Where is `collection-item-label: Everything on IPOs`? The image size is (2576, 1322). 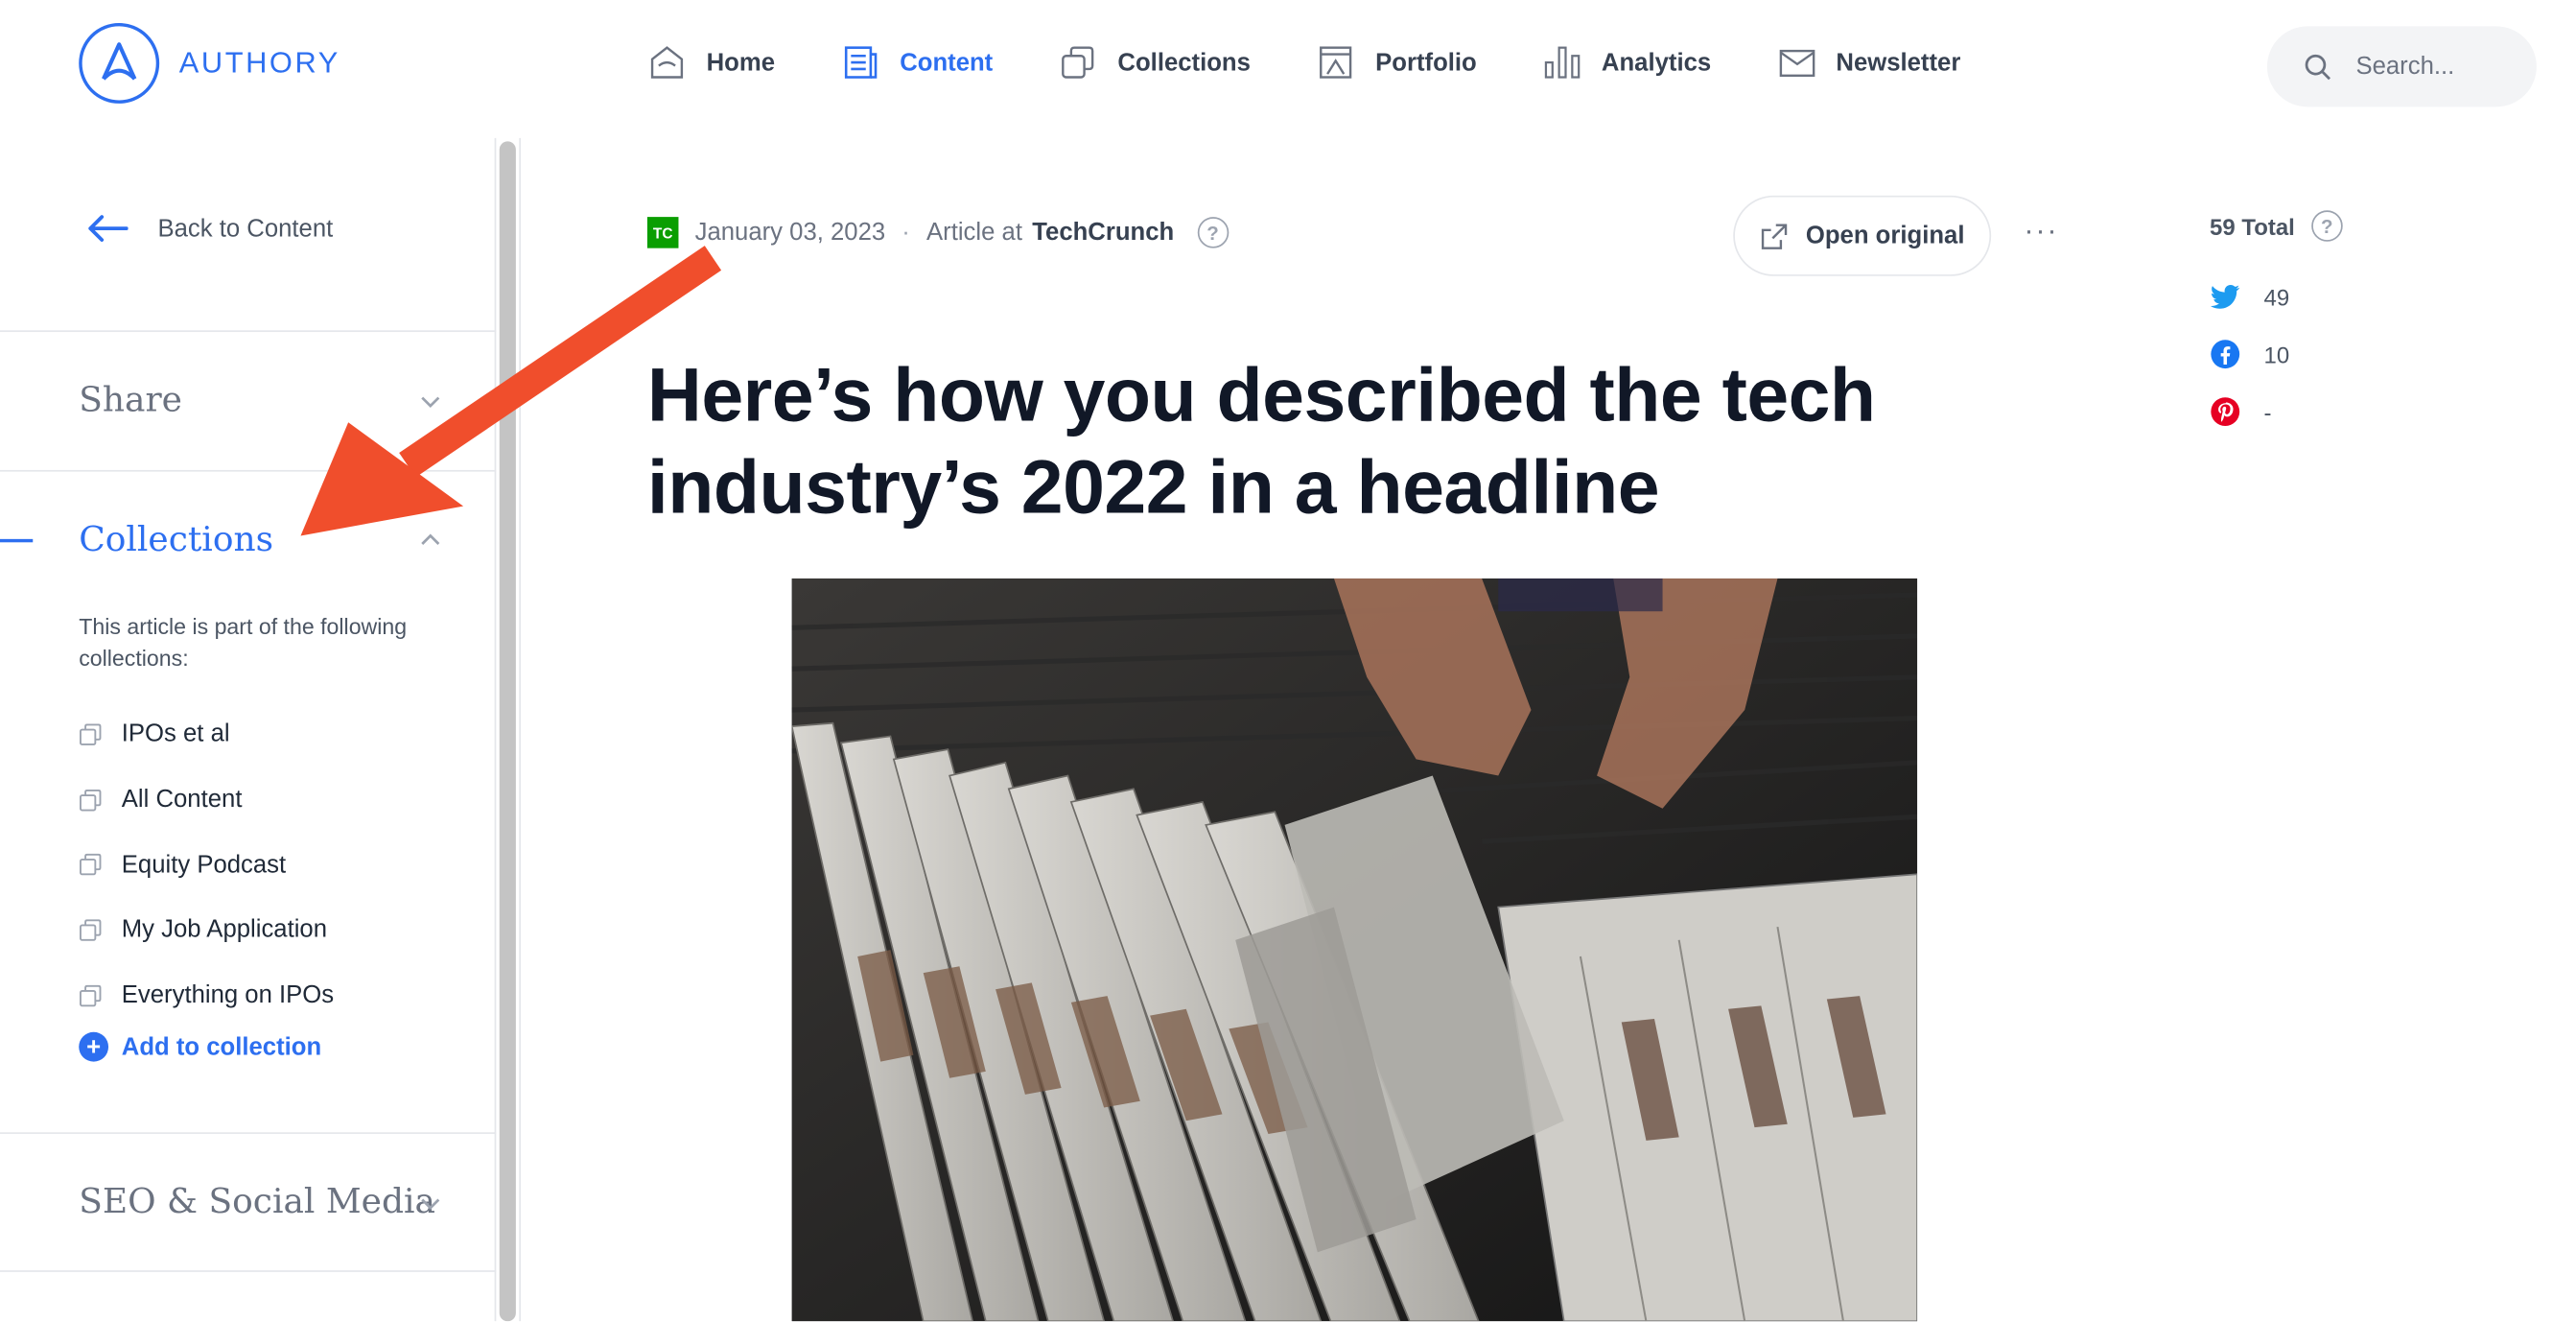 collection-item-label: Everything on IPOs is located at coordinates (228, 994).